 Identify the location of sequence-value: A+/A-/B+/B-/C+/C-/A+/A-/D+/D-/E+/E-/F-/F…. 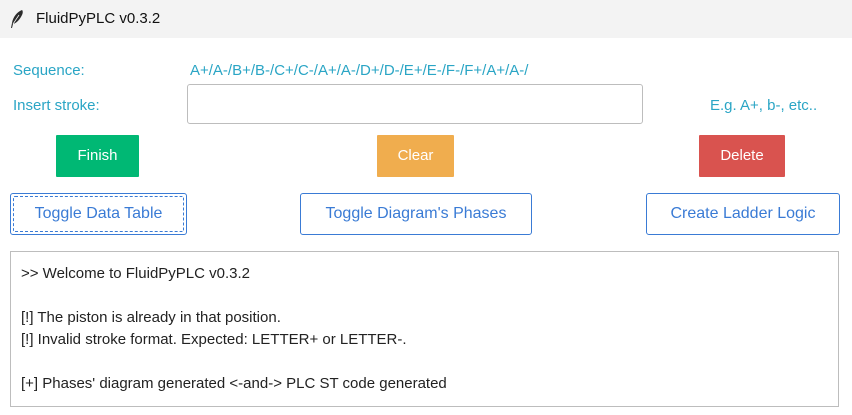
(359, 70).